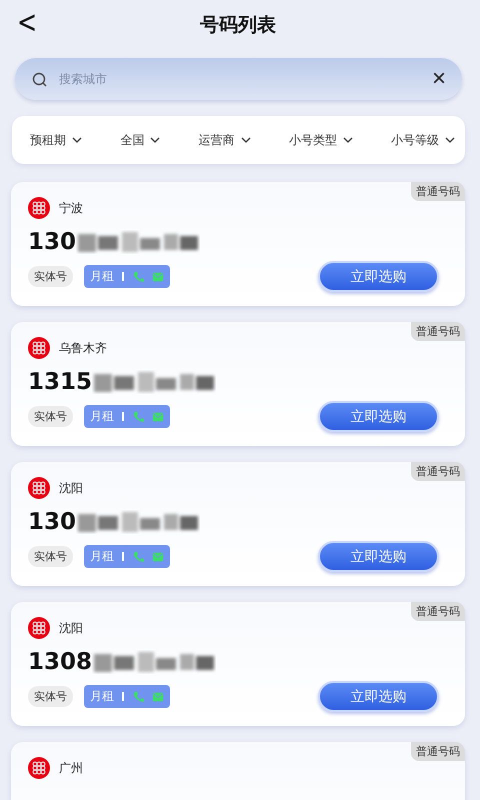 This screenshot has width=480, height=800. I want to click on filter-dropdown: 小号类型, so click(320, 140).